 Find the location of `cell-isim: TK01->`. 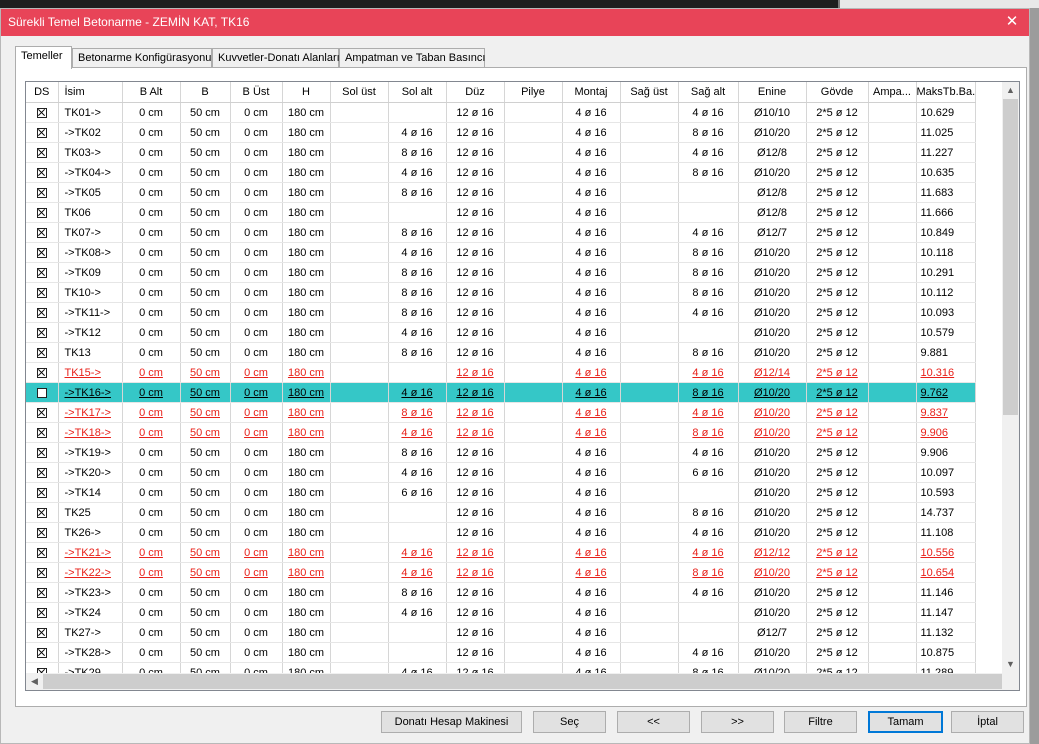

cell-isim: TK01-> is located at coordinates (90, 112).